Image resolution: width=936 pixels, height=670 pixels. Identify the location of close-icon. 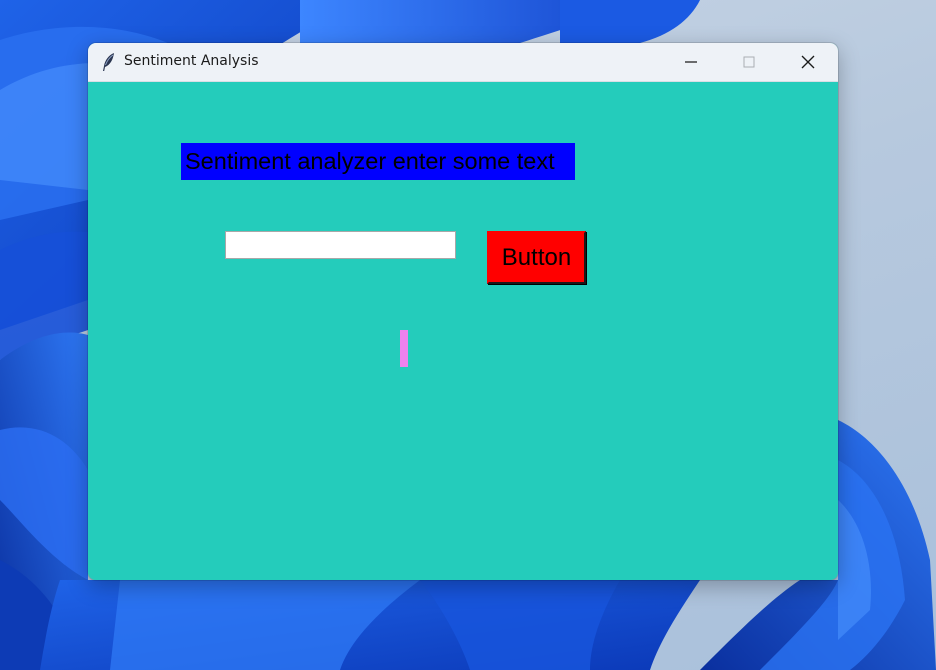
(808, 62).